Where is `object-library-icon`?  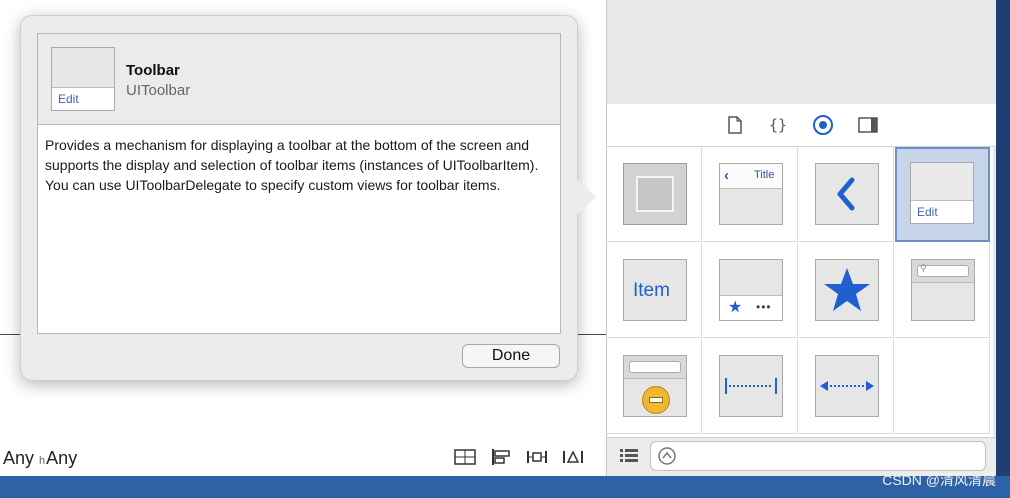 object-library-icon is located at coordinates (823, 125).